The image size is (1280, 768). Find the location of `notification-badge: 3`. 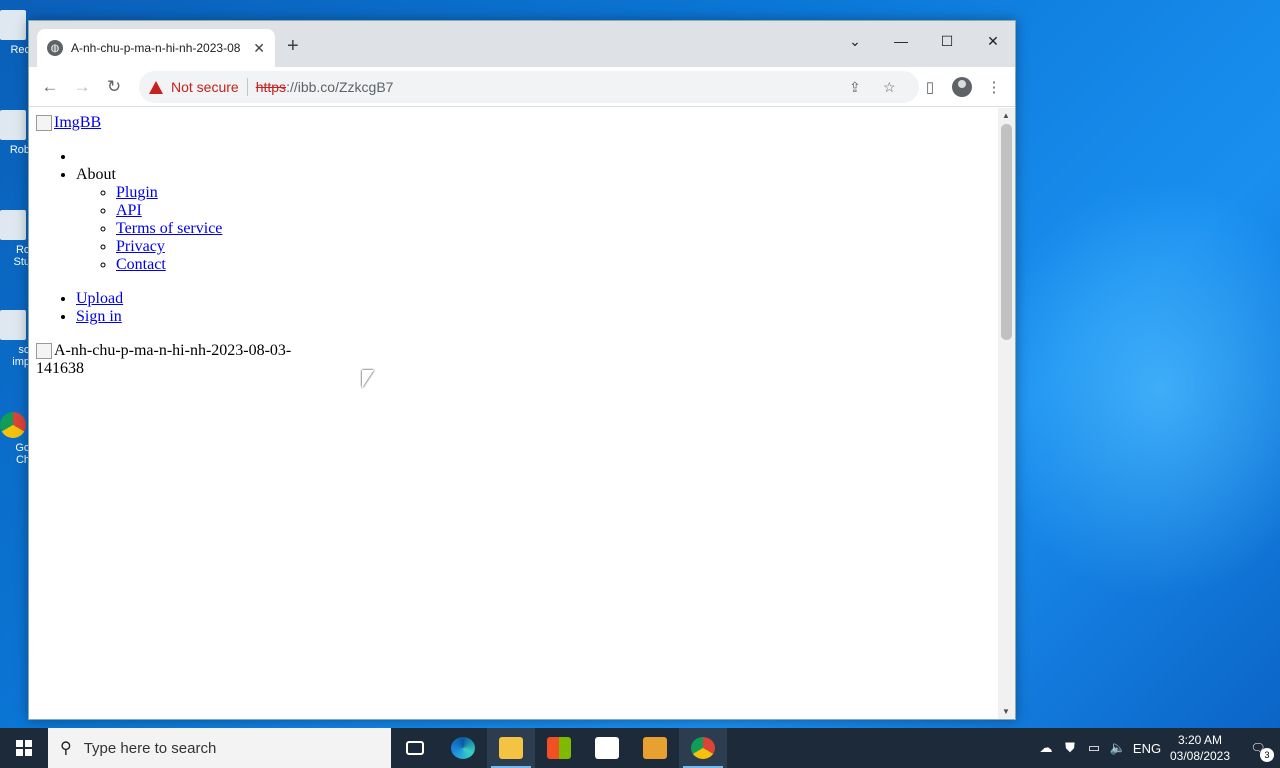

notification-badge: 3 is located at coordinates (1267, 755).